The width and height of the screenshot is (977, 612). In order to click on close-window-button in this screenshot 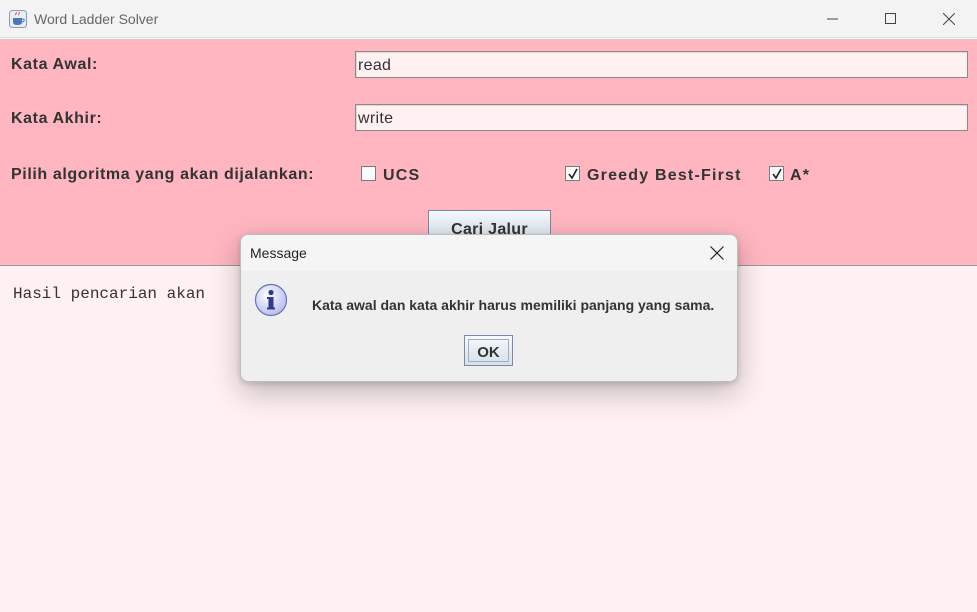, I will do `click(949, 19)`.